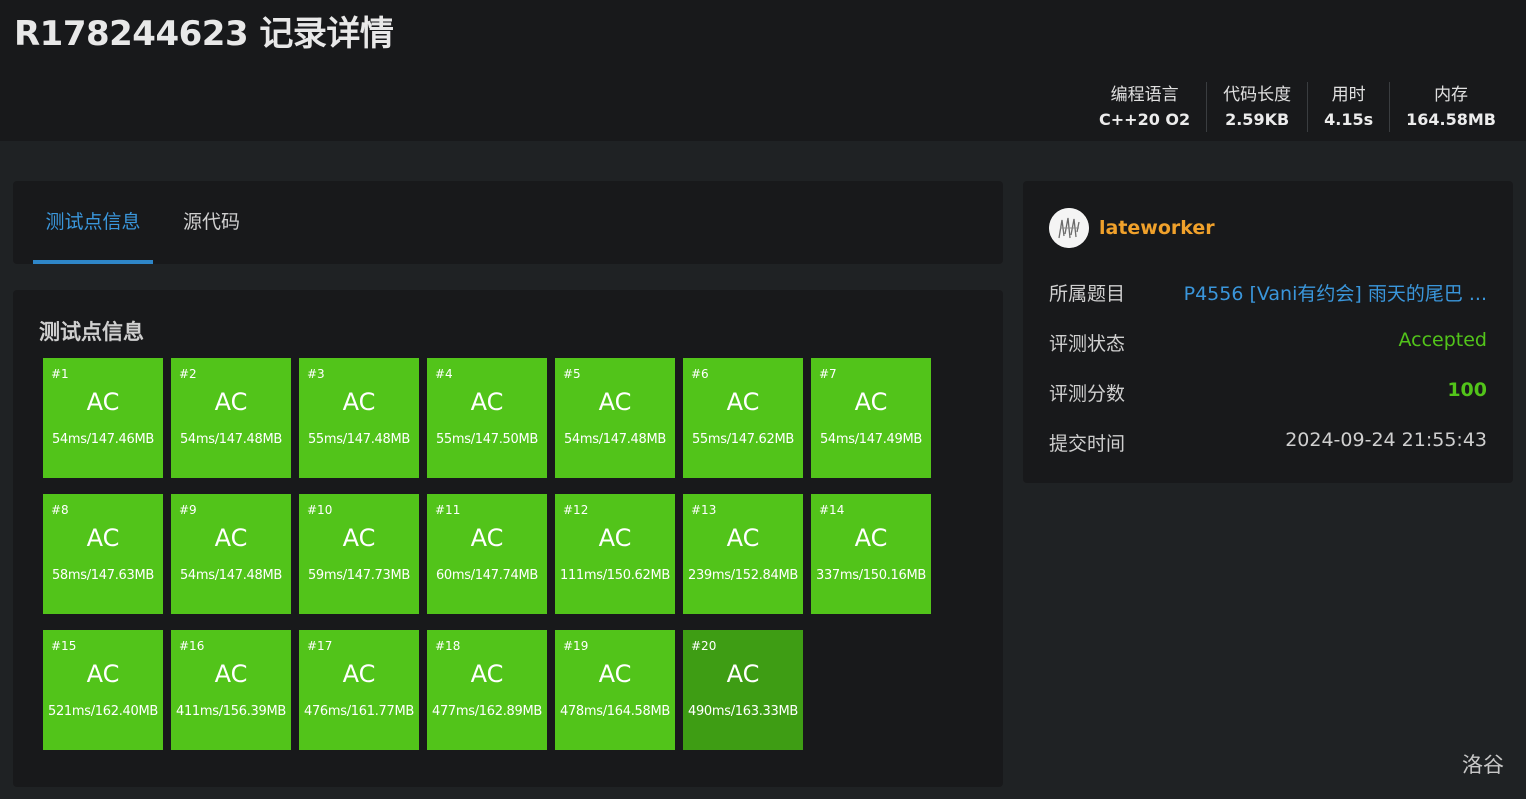 This screenshot has width=1526, height=799. What do you see at coordinates (320, 646) in the screenshot?
I see `testcase-id: #17` at bounding box center [320, 646].